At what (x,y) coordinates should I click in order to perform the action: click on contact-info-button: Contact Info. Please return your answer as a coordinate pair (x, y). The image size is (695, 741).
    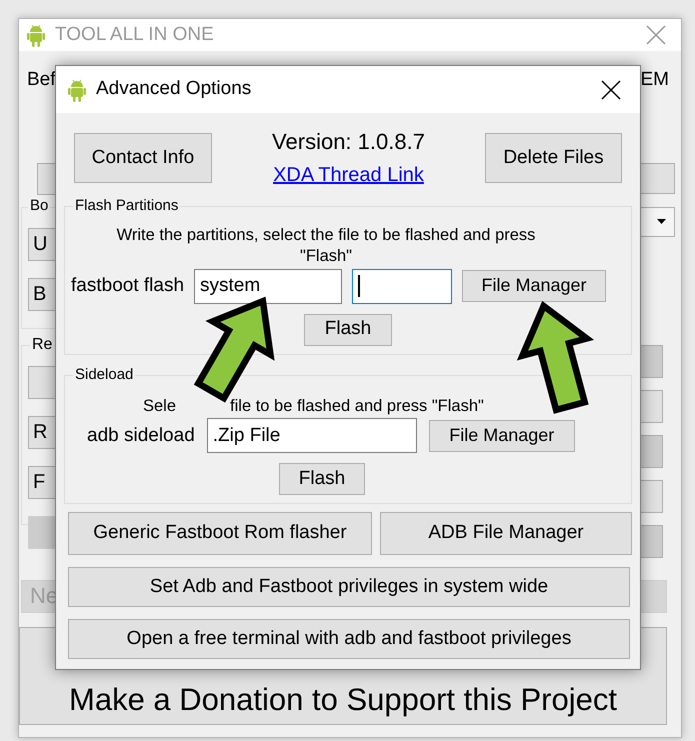
    Looking at the image, I should click on (143, 158).